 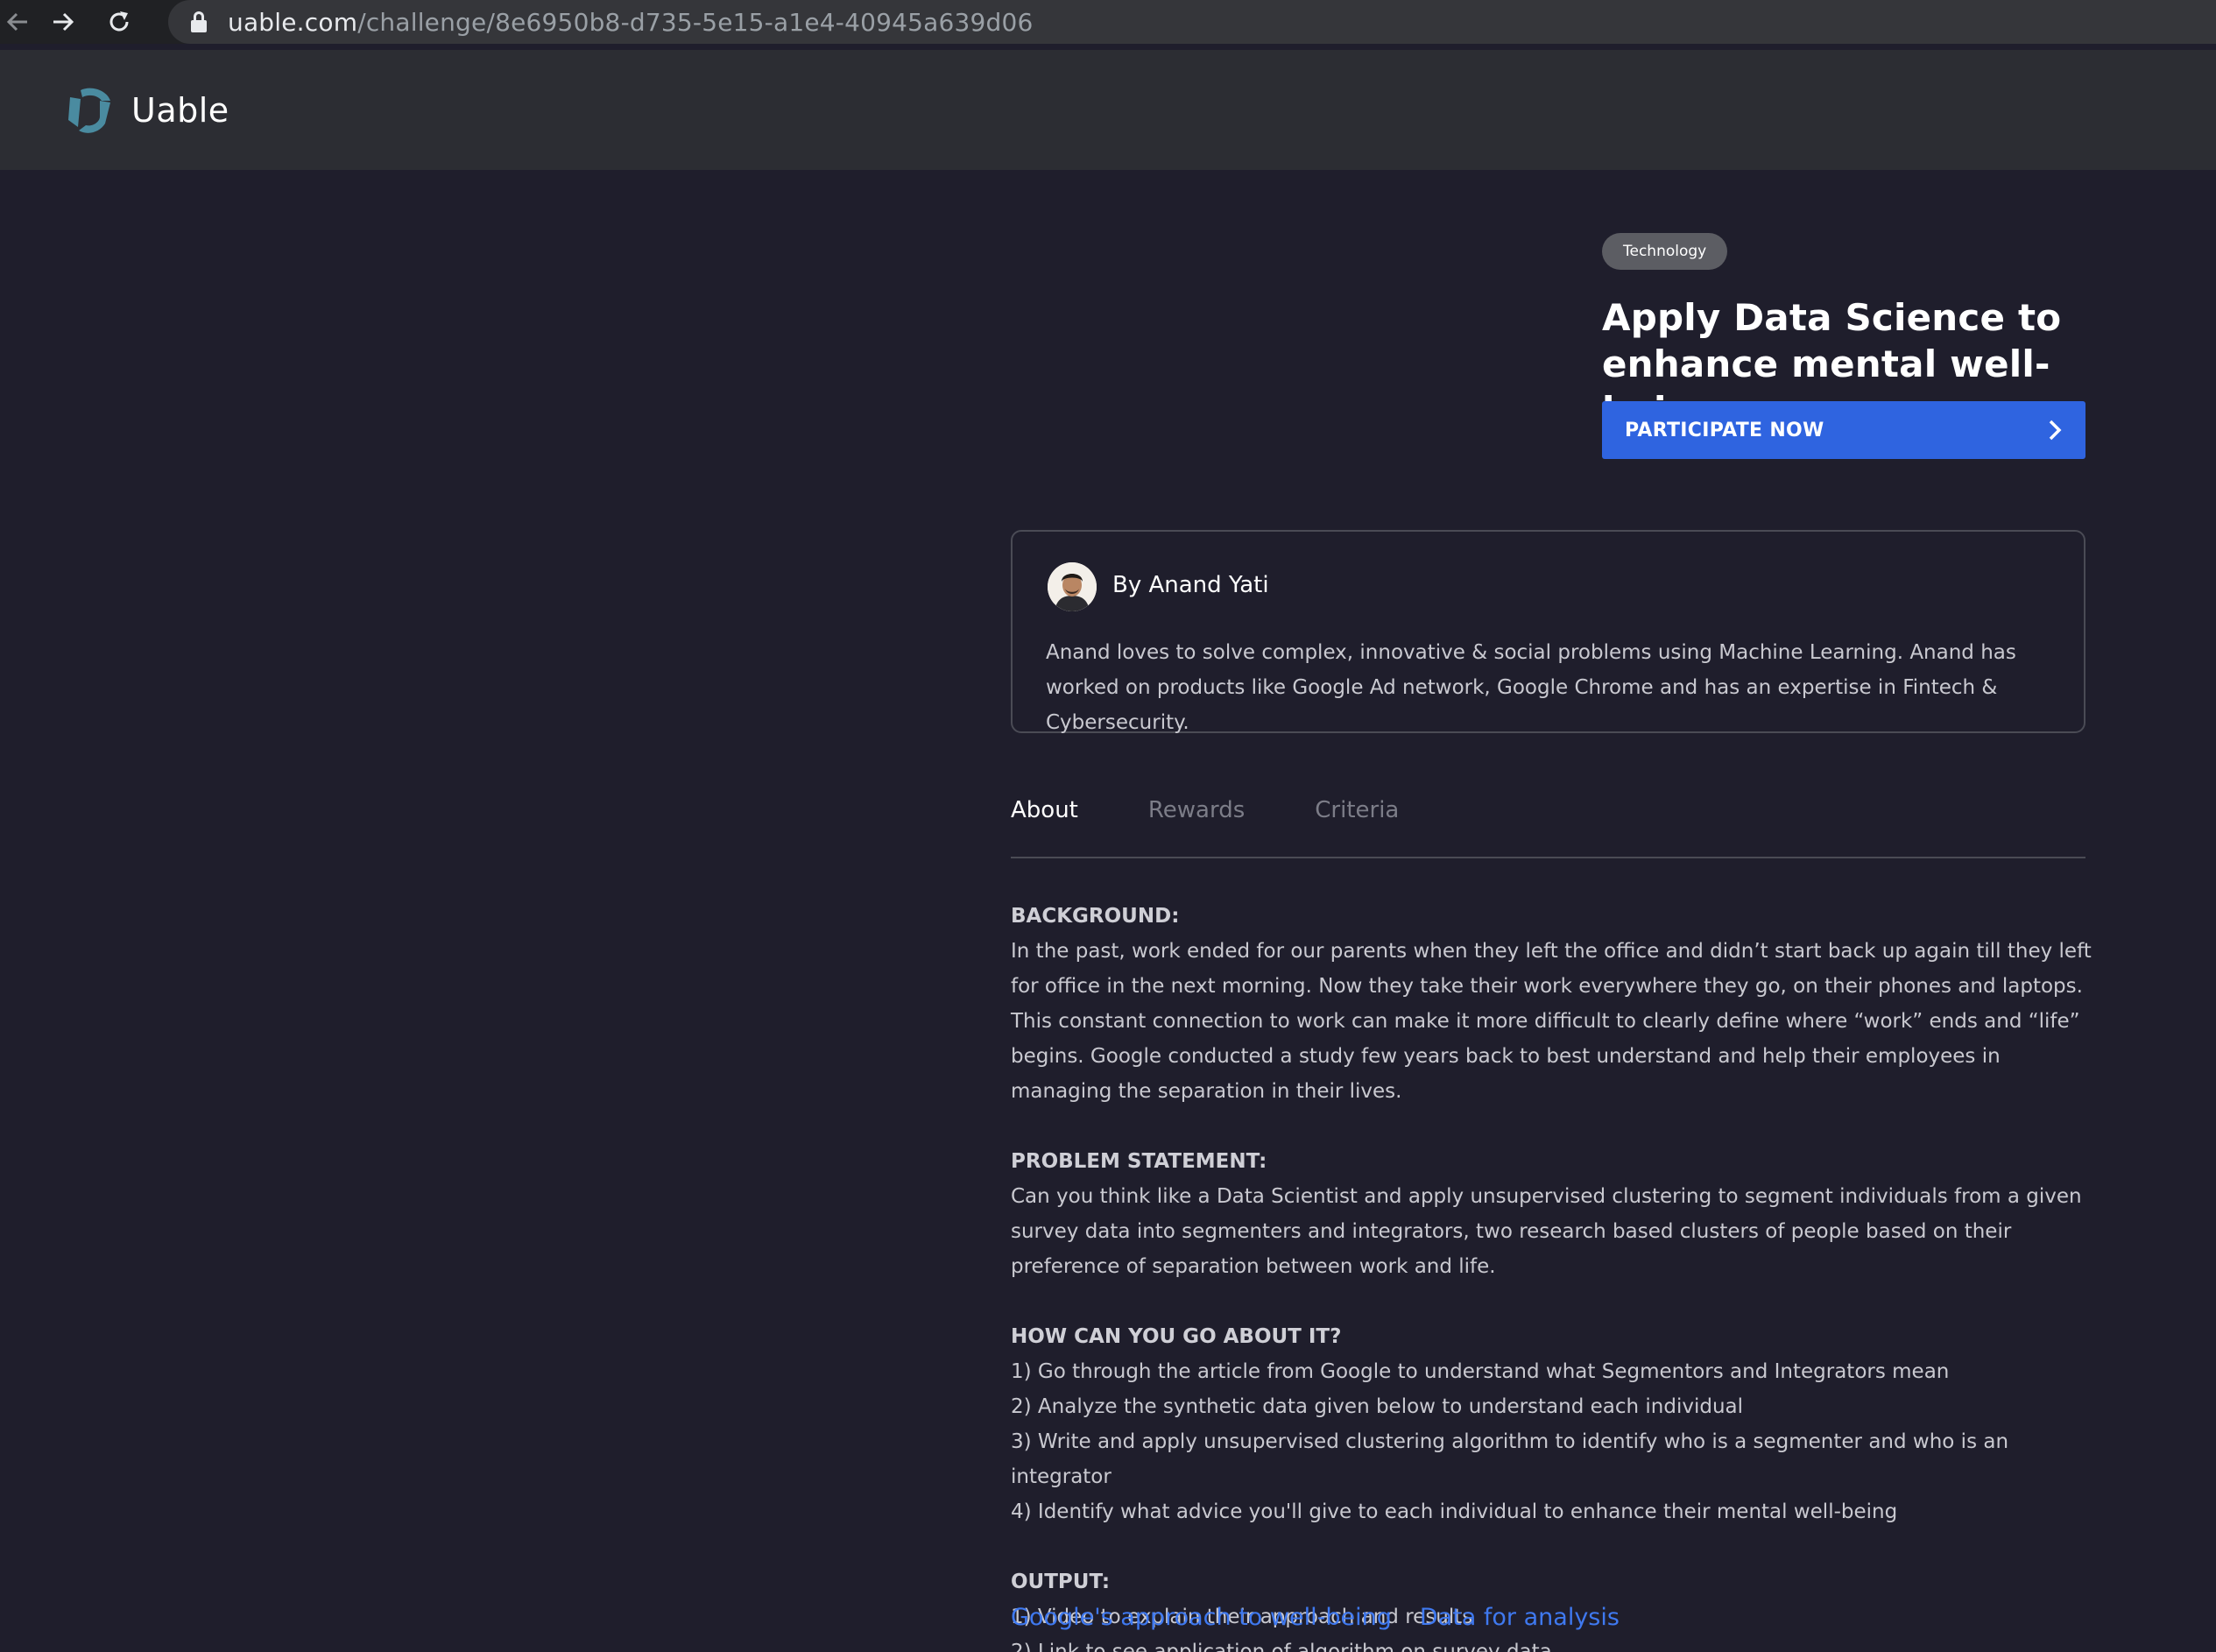 I want to click on how-heading: HOW CAN YOU GO ABOUT IT?, so click(x=1176, y=1336).